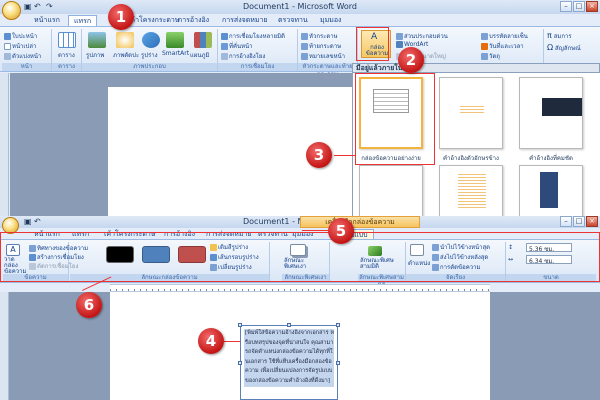 This screenshot has width=600, height=400. I want to click on sharp-quote-preview, so click(562, 107).